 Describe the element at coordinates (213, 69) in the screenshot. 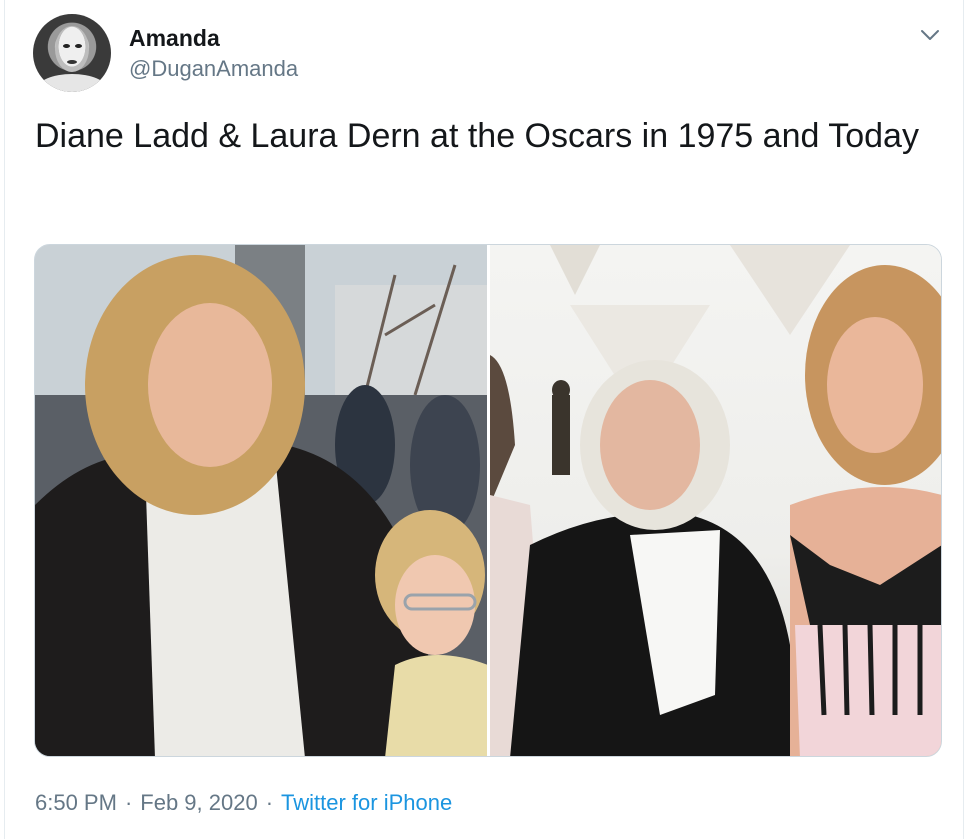

I see `author-handle: @DuganAmanda` at that location.